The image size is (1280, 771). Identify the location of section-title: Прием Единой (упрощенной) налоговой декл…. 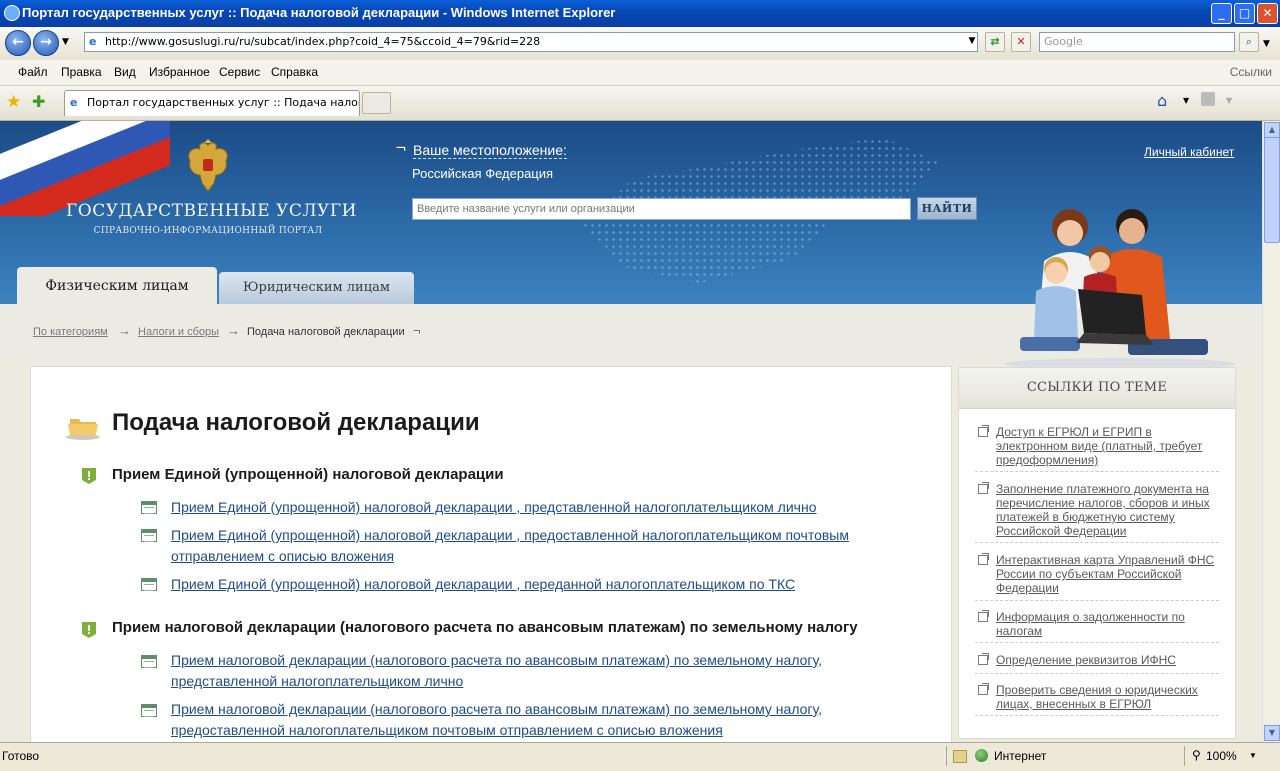
(308, 474).